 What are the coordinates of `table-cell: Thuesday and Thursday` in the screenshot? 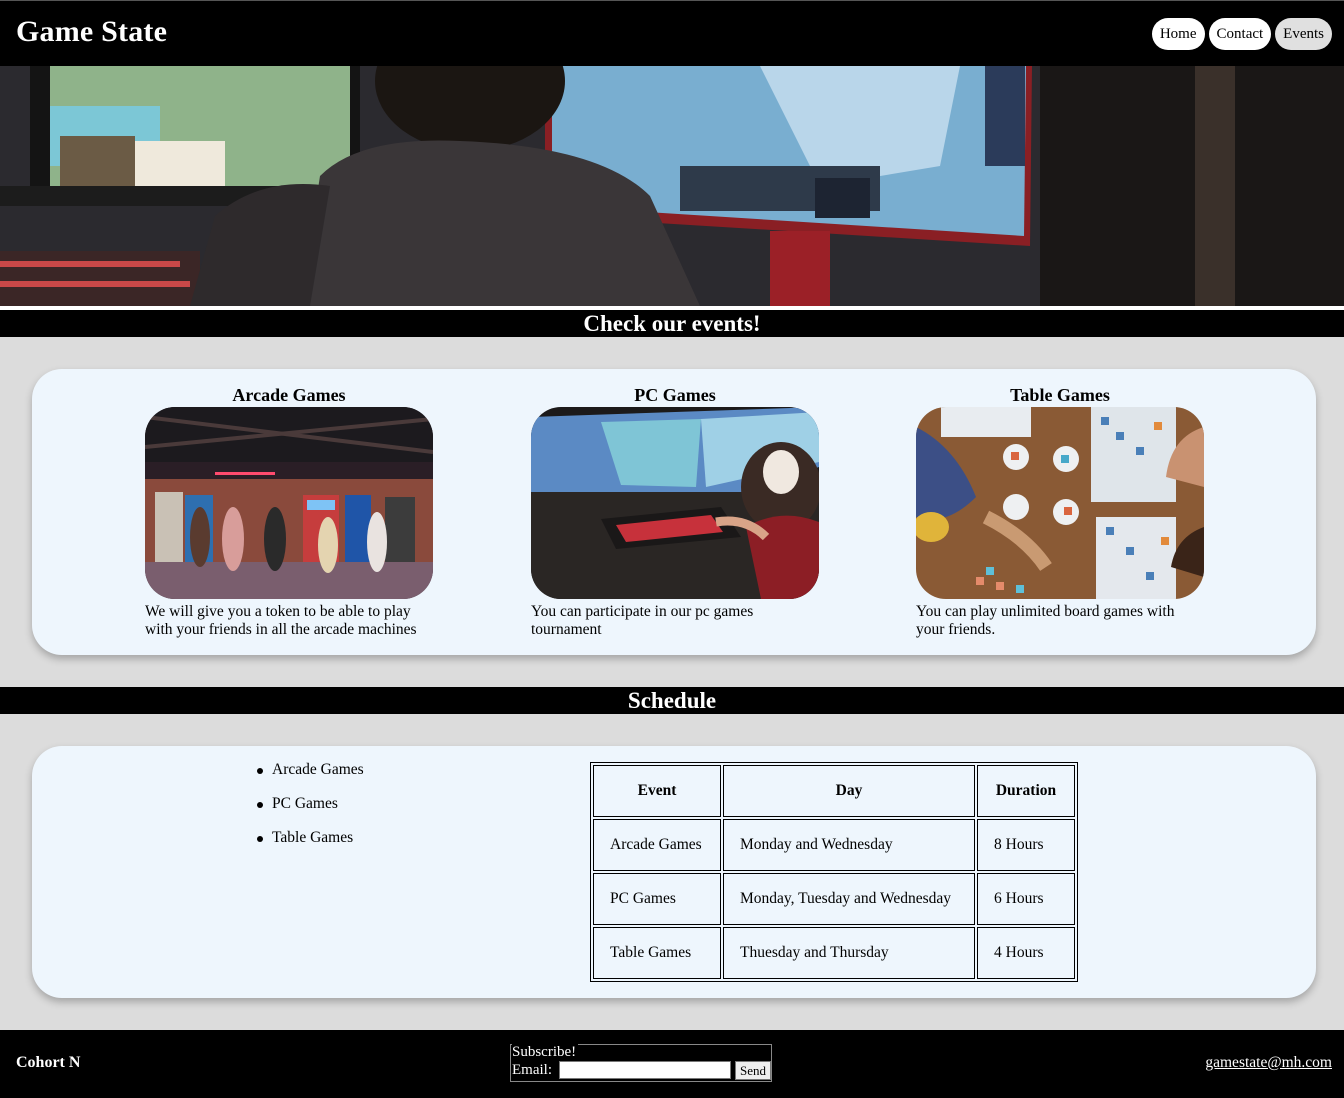 It's located at (849, 953).